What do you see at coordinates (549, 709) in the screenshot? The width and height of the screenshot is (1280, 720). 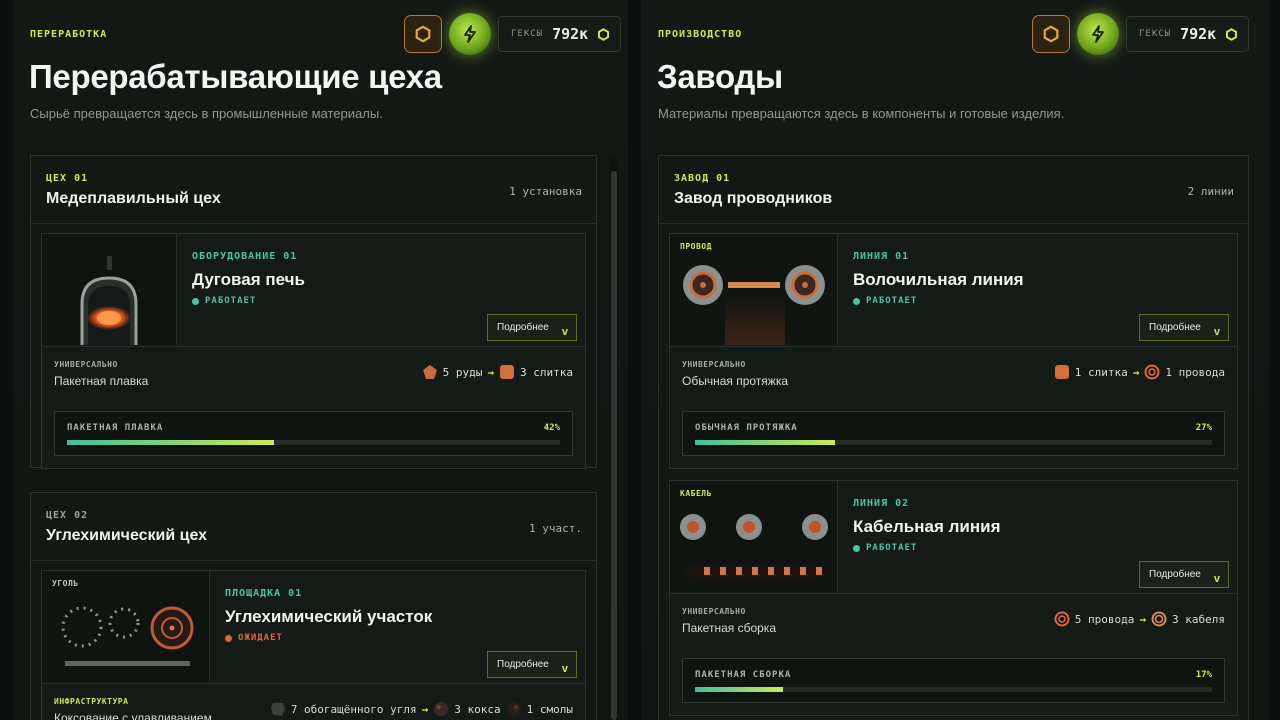 I see `recipe-output-2: 1 смолы` at bounding box center [549, 709].